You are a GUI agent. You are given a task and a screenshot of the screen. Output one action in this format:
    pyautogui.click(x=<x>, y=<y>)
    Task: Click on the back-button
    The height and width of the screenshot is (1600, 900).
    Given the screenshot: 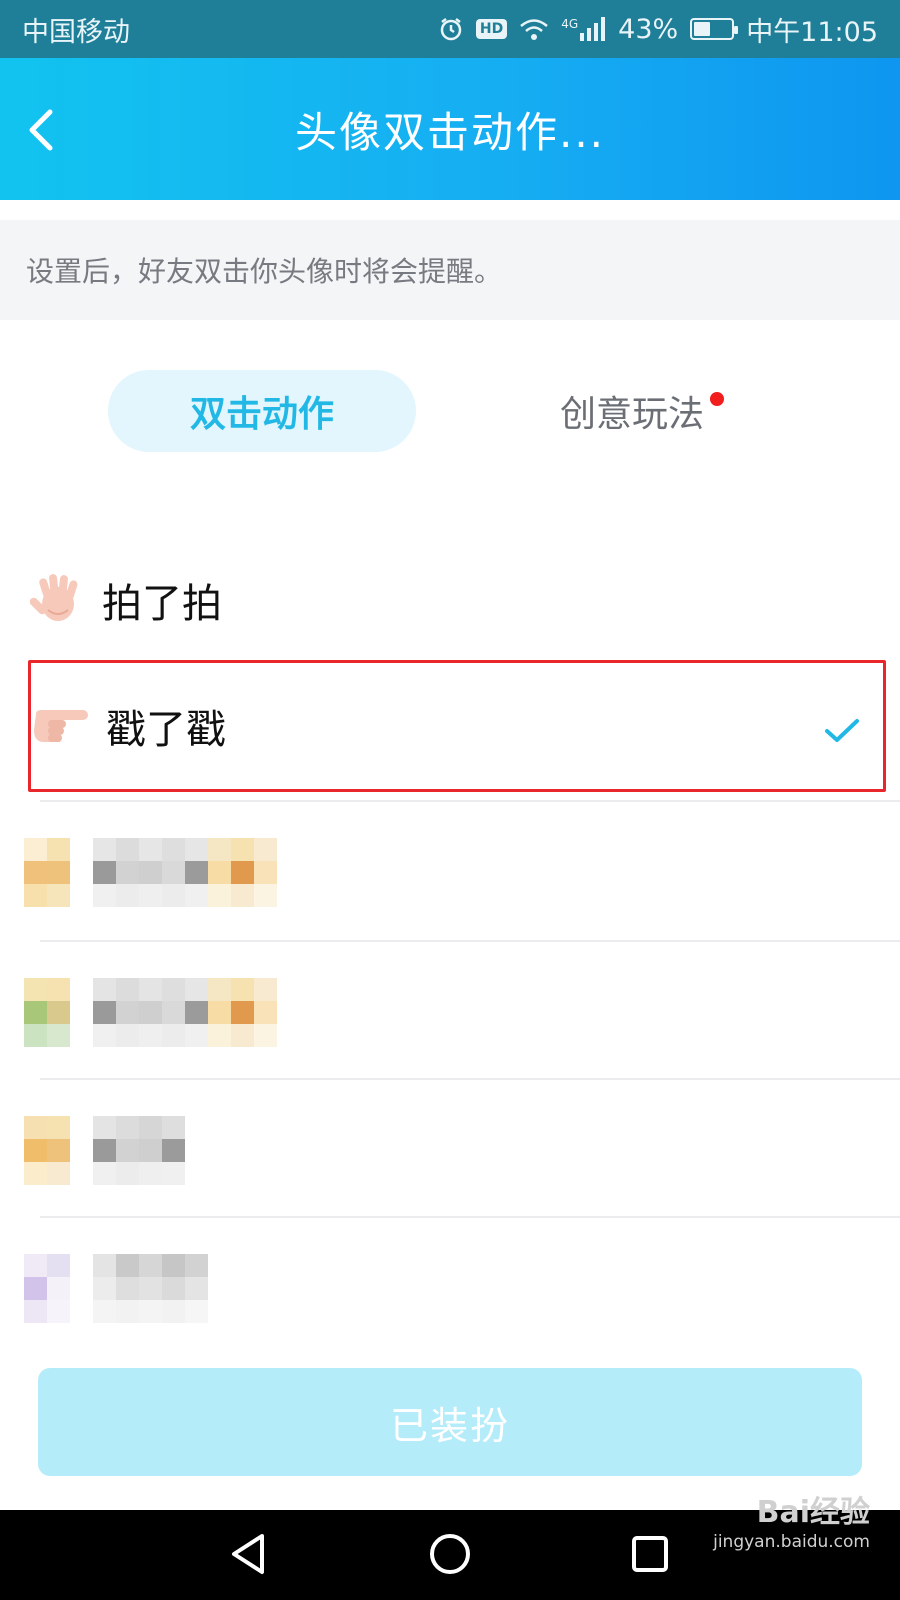 What is the action you would take?
    pyautogui.click(x=42, y=130)
    